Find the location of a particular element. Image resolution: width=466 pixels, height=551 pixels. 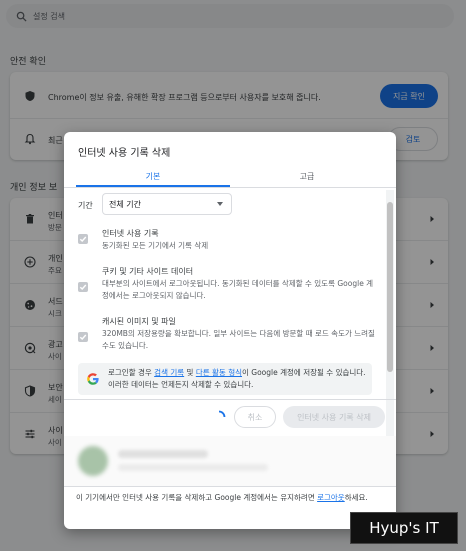

blurred-account-email is located at coordinates (193, 467).